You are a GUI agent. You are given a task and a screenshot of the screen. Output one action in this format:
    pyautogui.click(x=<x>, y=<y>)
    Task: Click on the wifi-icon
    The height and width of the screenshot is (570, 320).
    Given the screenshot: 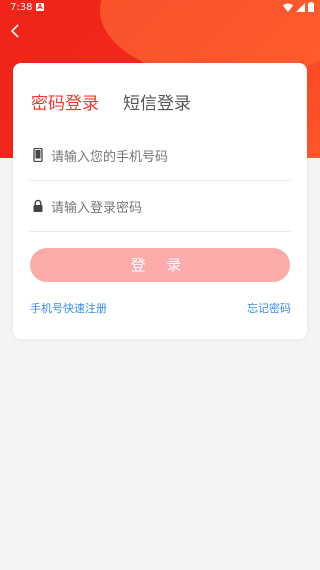 What is the action you would take?
    pyautogui.click(x=287, y=7)
    